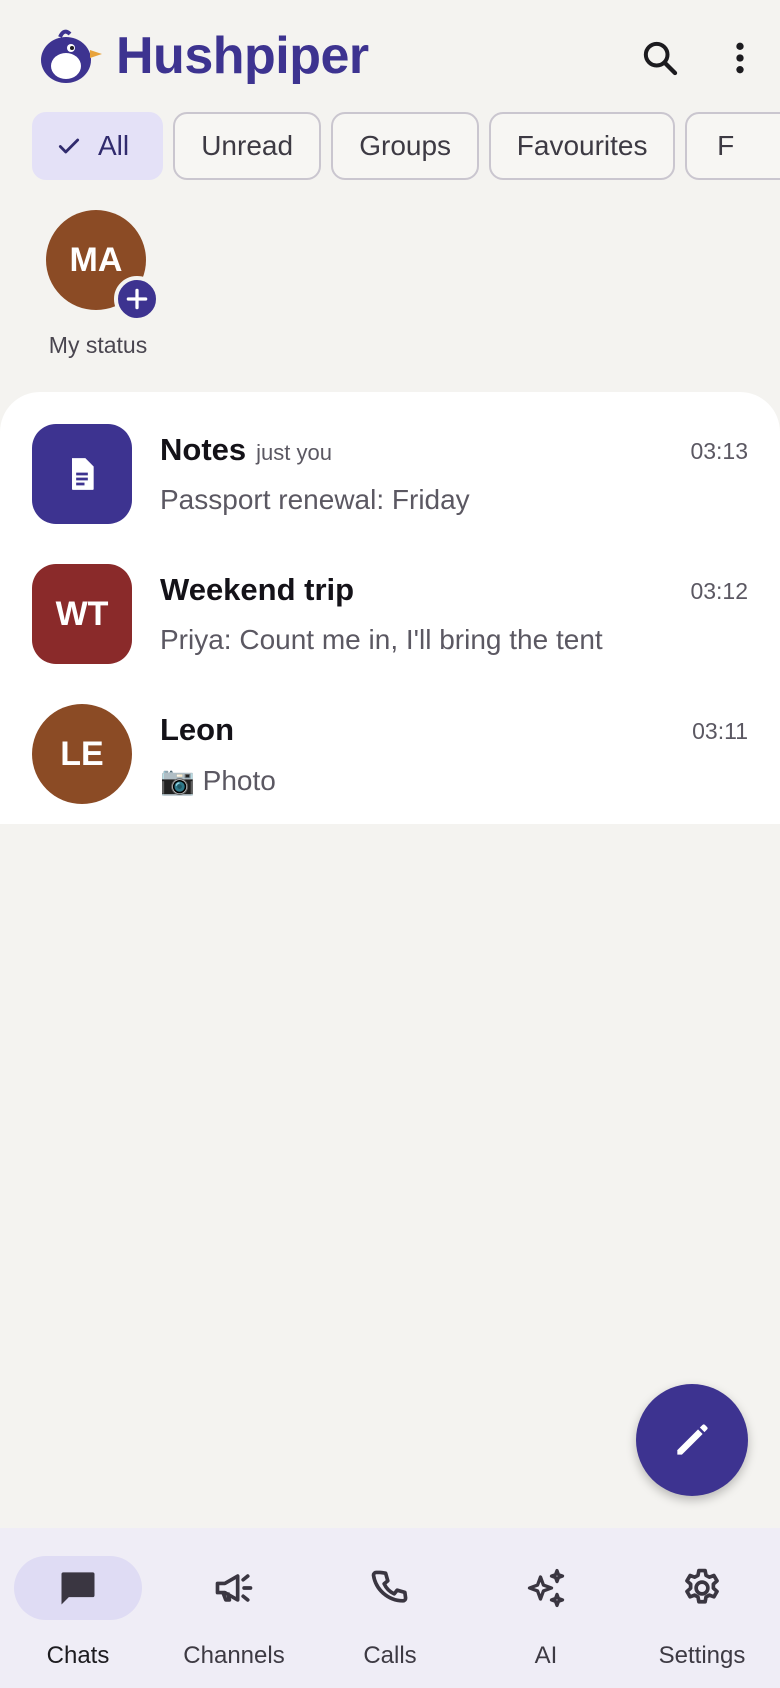  Describe the element at coordinates (719, 451) in the screenshot. I see `chat-time: 03:13` at that location.